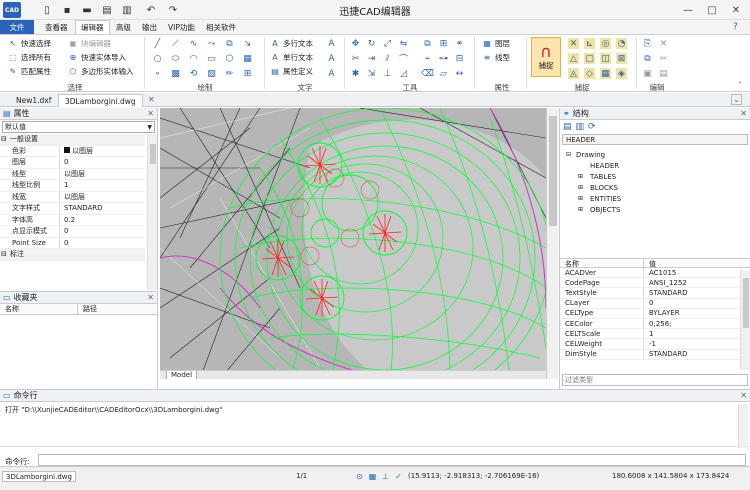 The height and width of the screenshot is (490, 750). What do you see at coordinates (100, 100) in the screenshot?
I see `doc-tab-active: 3DLamborgini.dwg` at bounding box center [100, 100].